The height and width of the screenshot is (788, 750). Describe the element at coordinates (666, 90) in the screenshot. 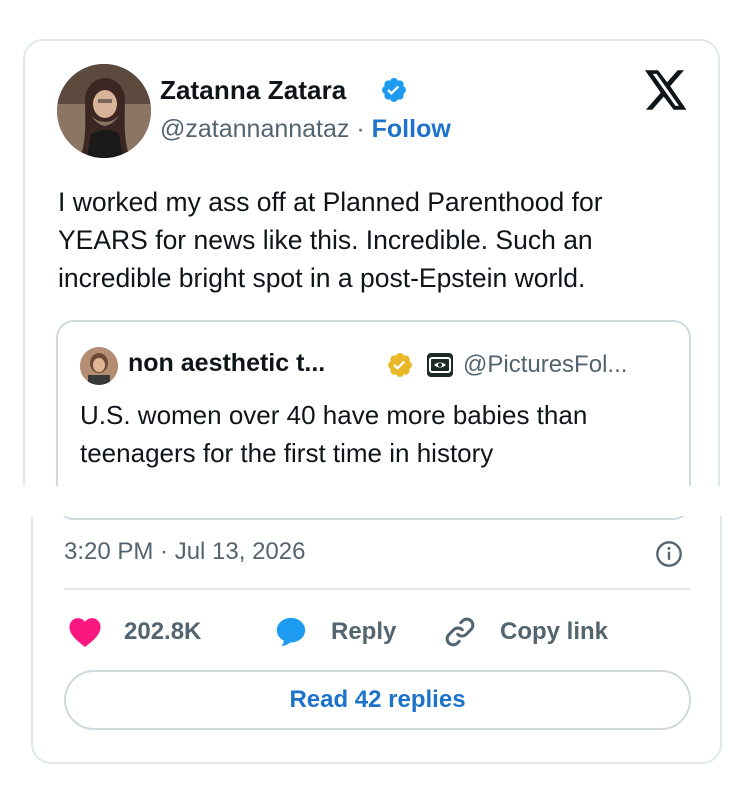

I see `x-logo-icon` at that location.